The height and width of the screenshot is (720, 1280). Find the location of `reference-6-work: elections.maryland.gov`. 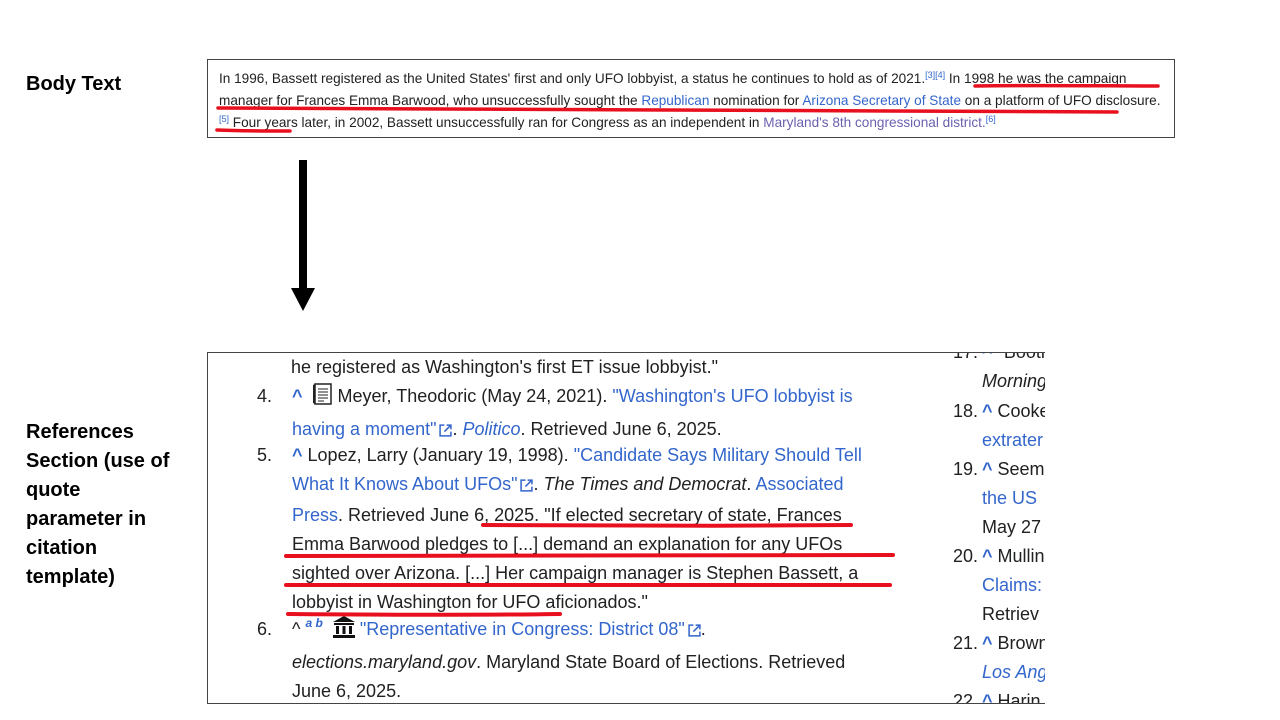

reference-6-work: elections.maryland.gov is located at coordinates (384, 662).